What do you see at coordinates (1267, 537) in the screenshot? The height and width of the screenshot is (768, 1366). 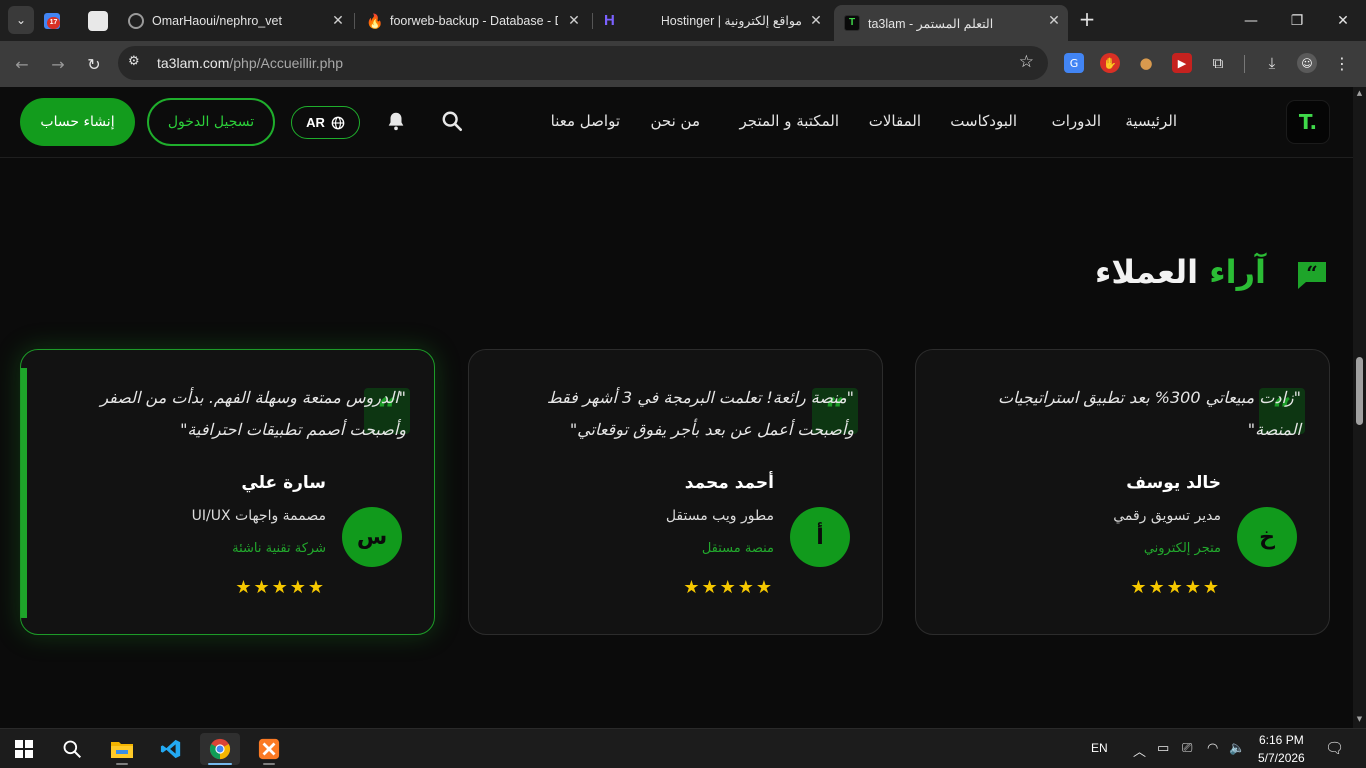 I see `avatar: خ` at bounding box center [1267, 537].